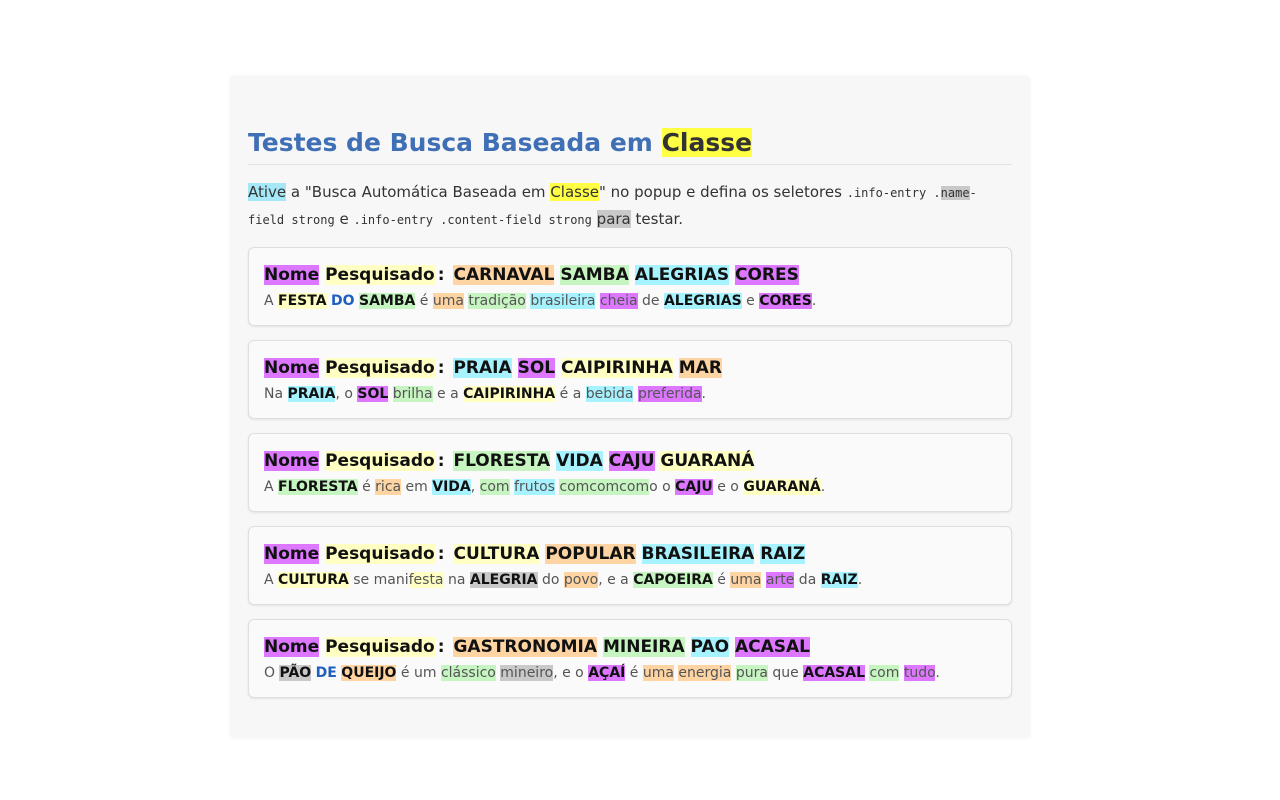 Image resolution: width=1280 pixels, height=800 pixels. I want to click on content-word: arte, so click(780, 580).